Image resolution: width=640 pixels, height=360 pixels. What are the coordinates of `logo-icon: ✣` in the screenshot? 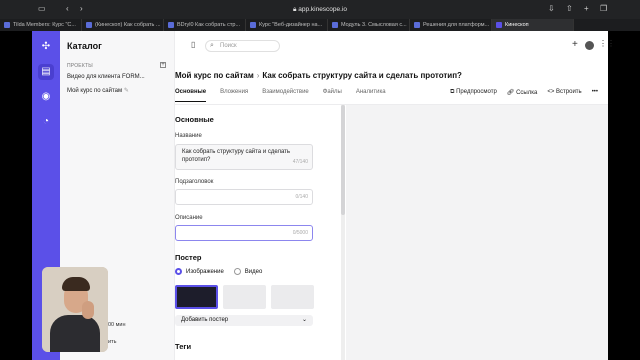 It's located at (46, 47).